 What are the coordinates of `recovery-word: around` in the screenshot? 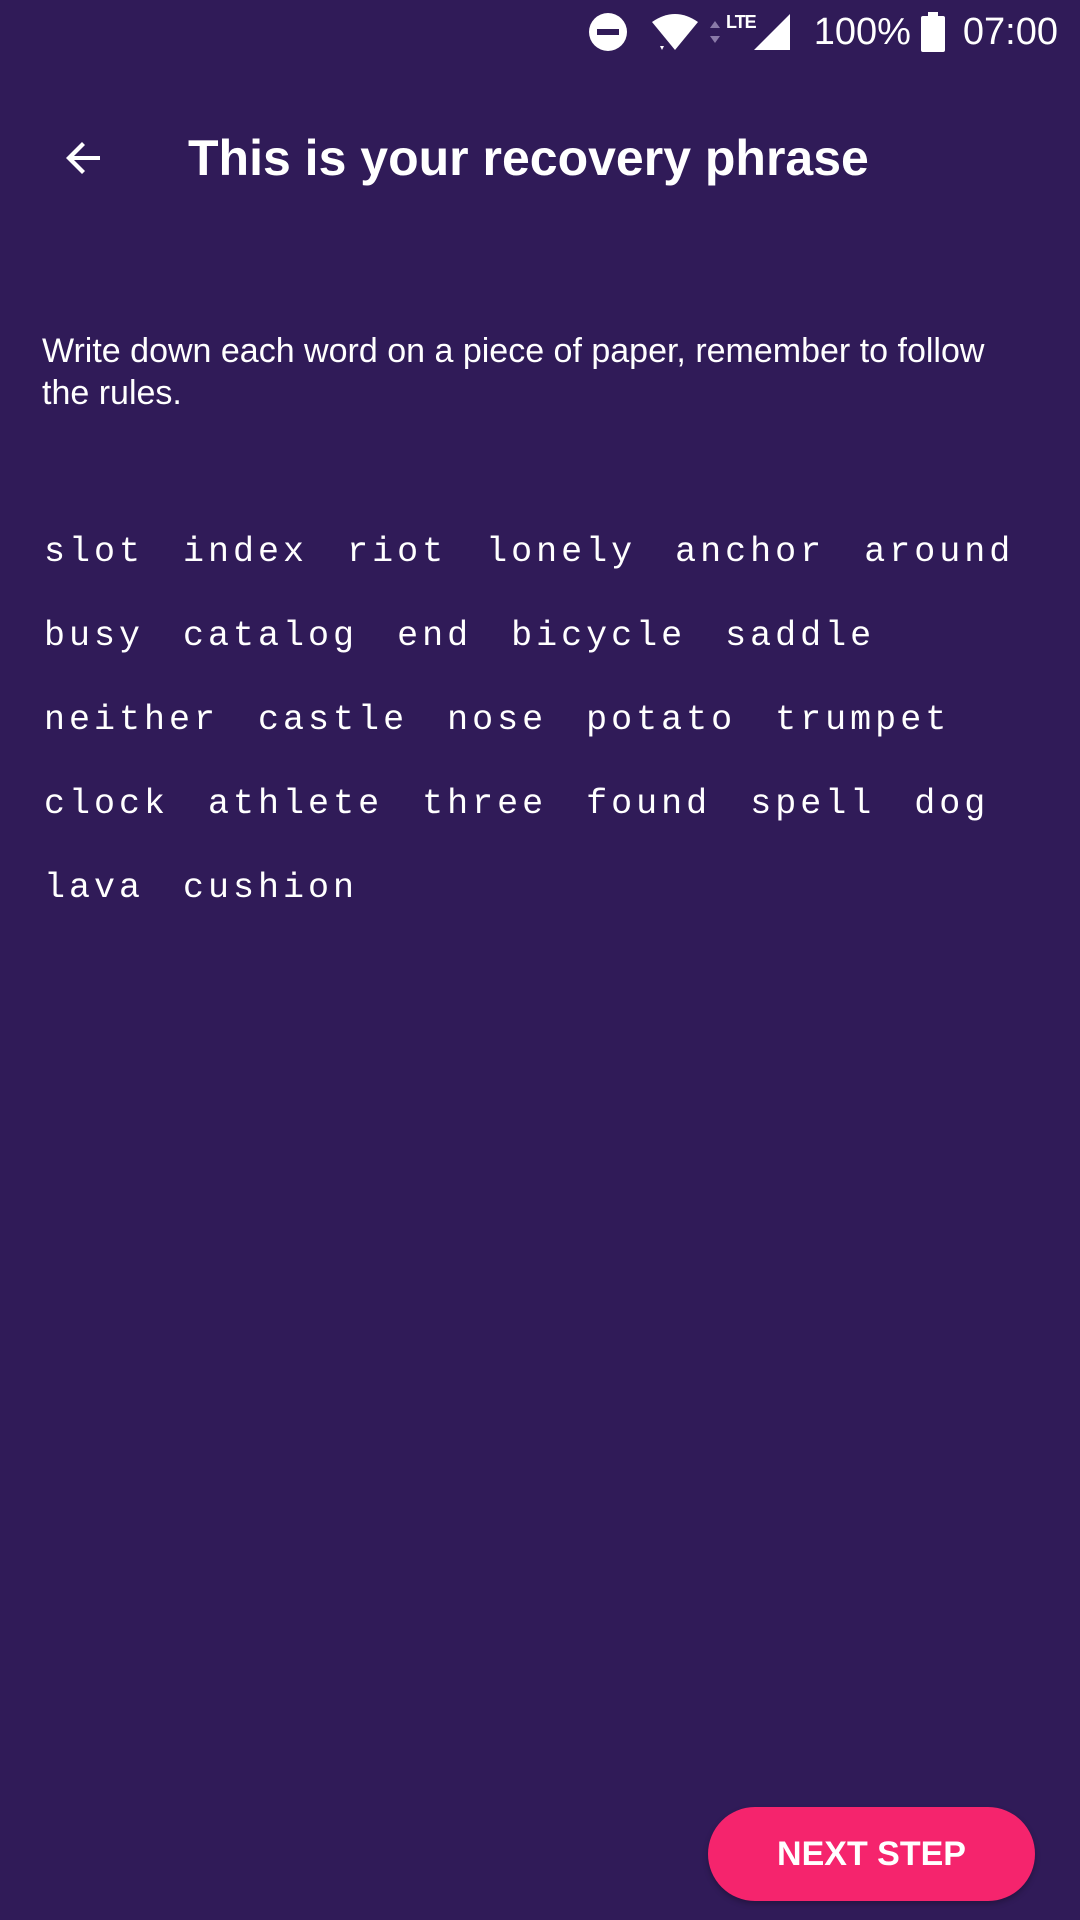 It's located at (939, 552).